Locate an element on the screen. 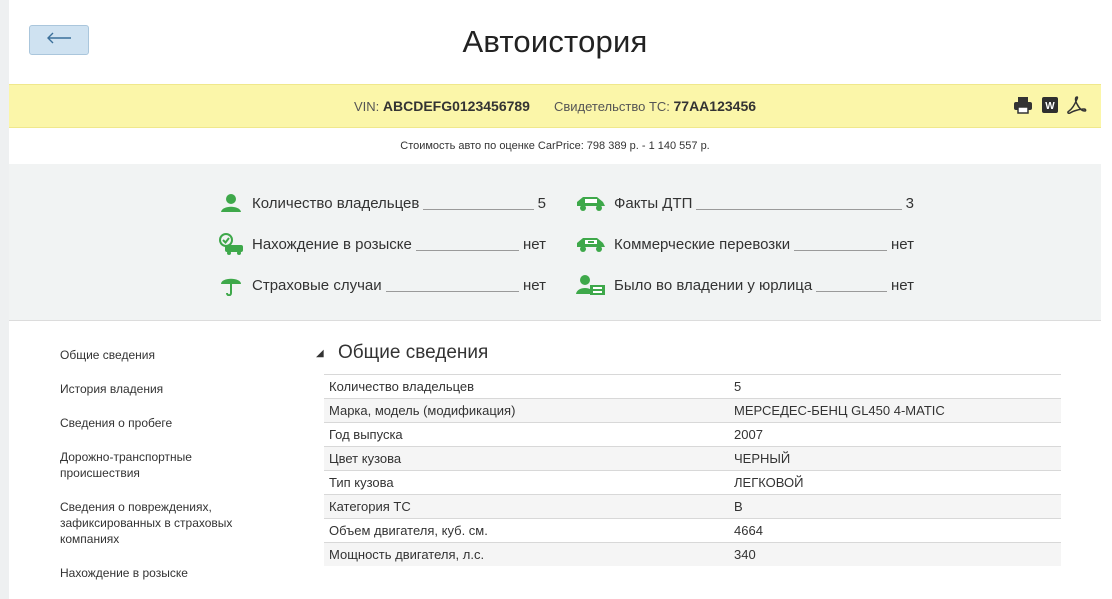 The height and width of the screenshot is (599, 1112). page-header: Автоистория is located at coordinates (555, 42).